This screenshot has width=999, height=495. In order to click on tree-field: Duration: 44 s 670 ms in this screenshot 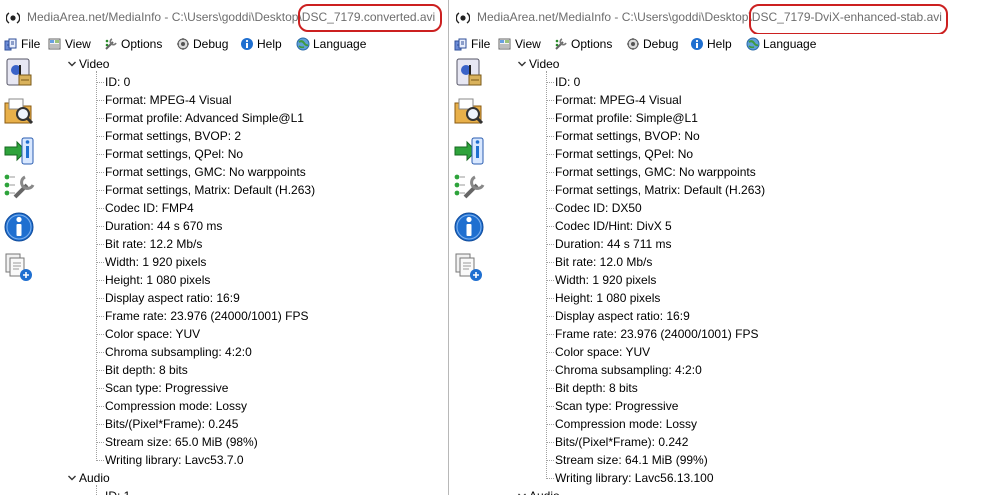, I will do `click(163, 226)`.